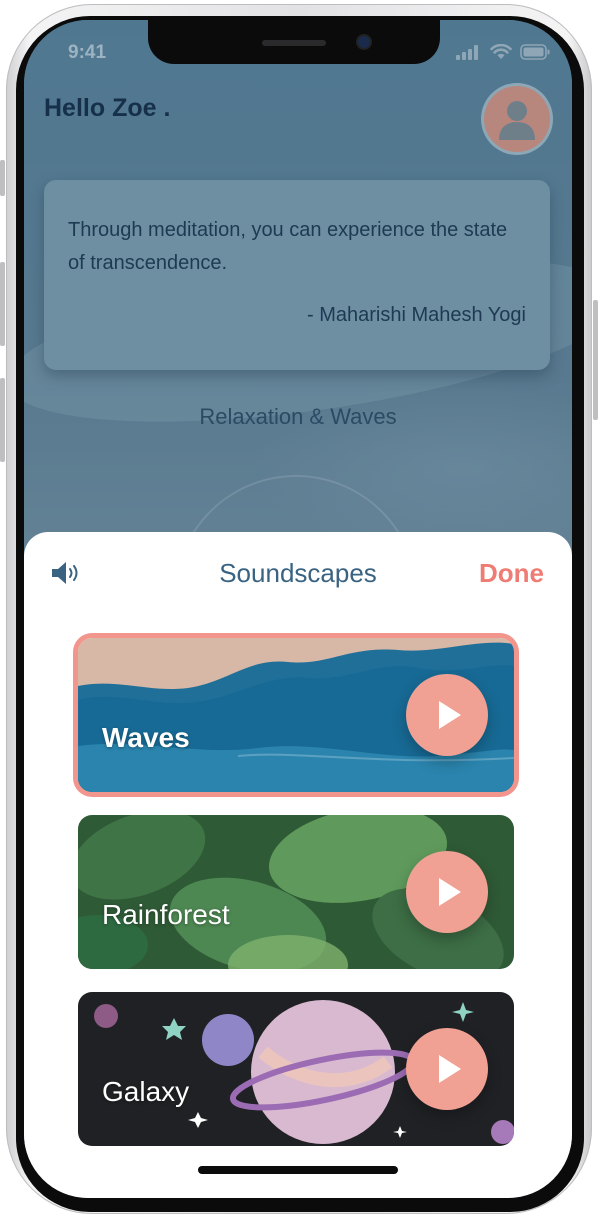 This screenshot has width=600, height=1220. Describe the element at coordinates (298, 416) in the screenshot. I see `session-title: Relaxation & Waves` at that location.